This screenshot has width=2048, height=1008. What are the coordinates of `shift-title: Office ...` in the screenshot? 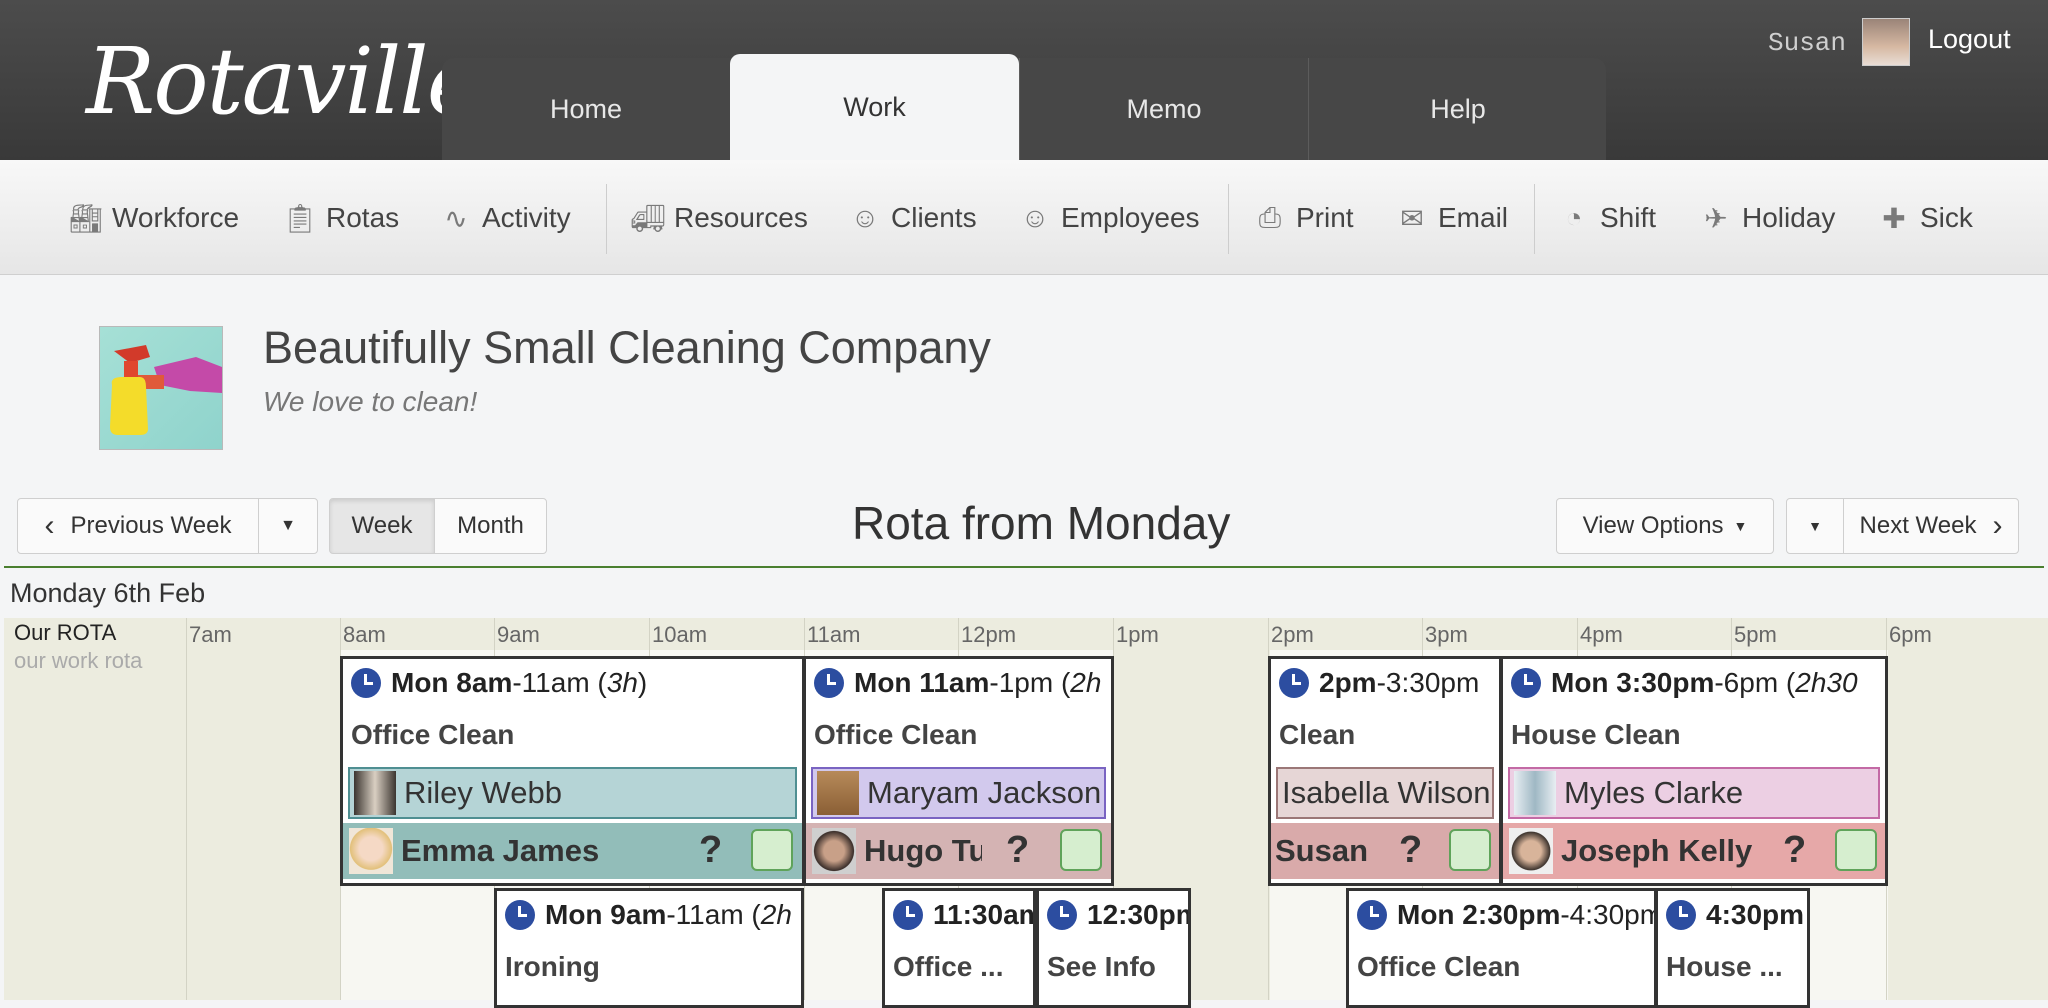 It's located at (948, 966).